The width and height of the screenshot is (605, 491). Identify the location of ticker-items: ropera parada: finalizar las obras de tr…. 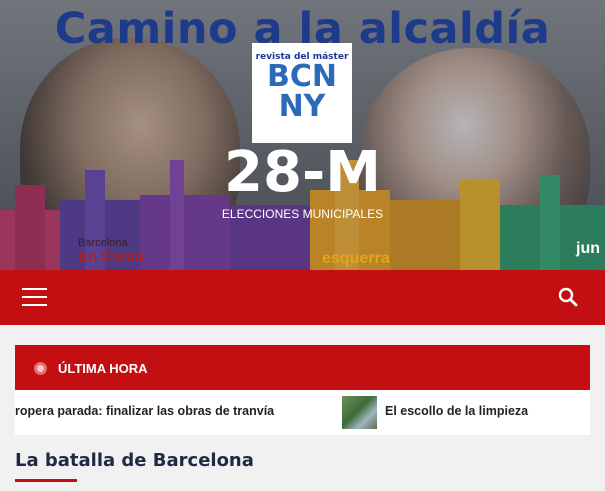
(302, 412).